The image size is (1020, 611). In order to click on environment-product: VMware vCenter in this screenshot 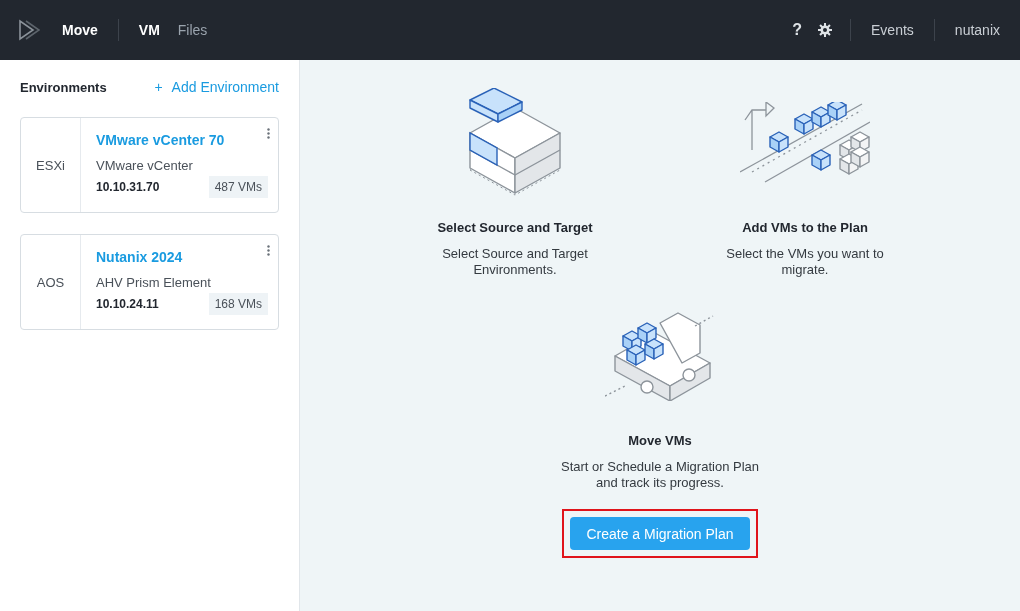, I will do `click(145, 165)`.